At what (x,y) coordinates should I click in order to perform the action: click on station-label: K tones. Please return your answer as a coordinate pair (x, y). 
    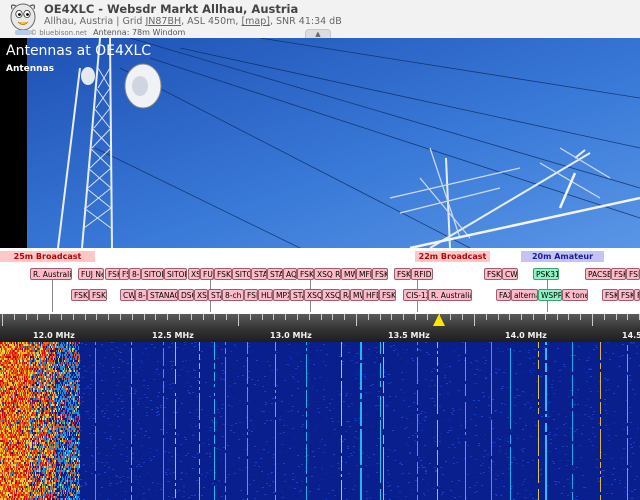
    Looking at the image, I should click on (575, 295).